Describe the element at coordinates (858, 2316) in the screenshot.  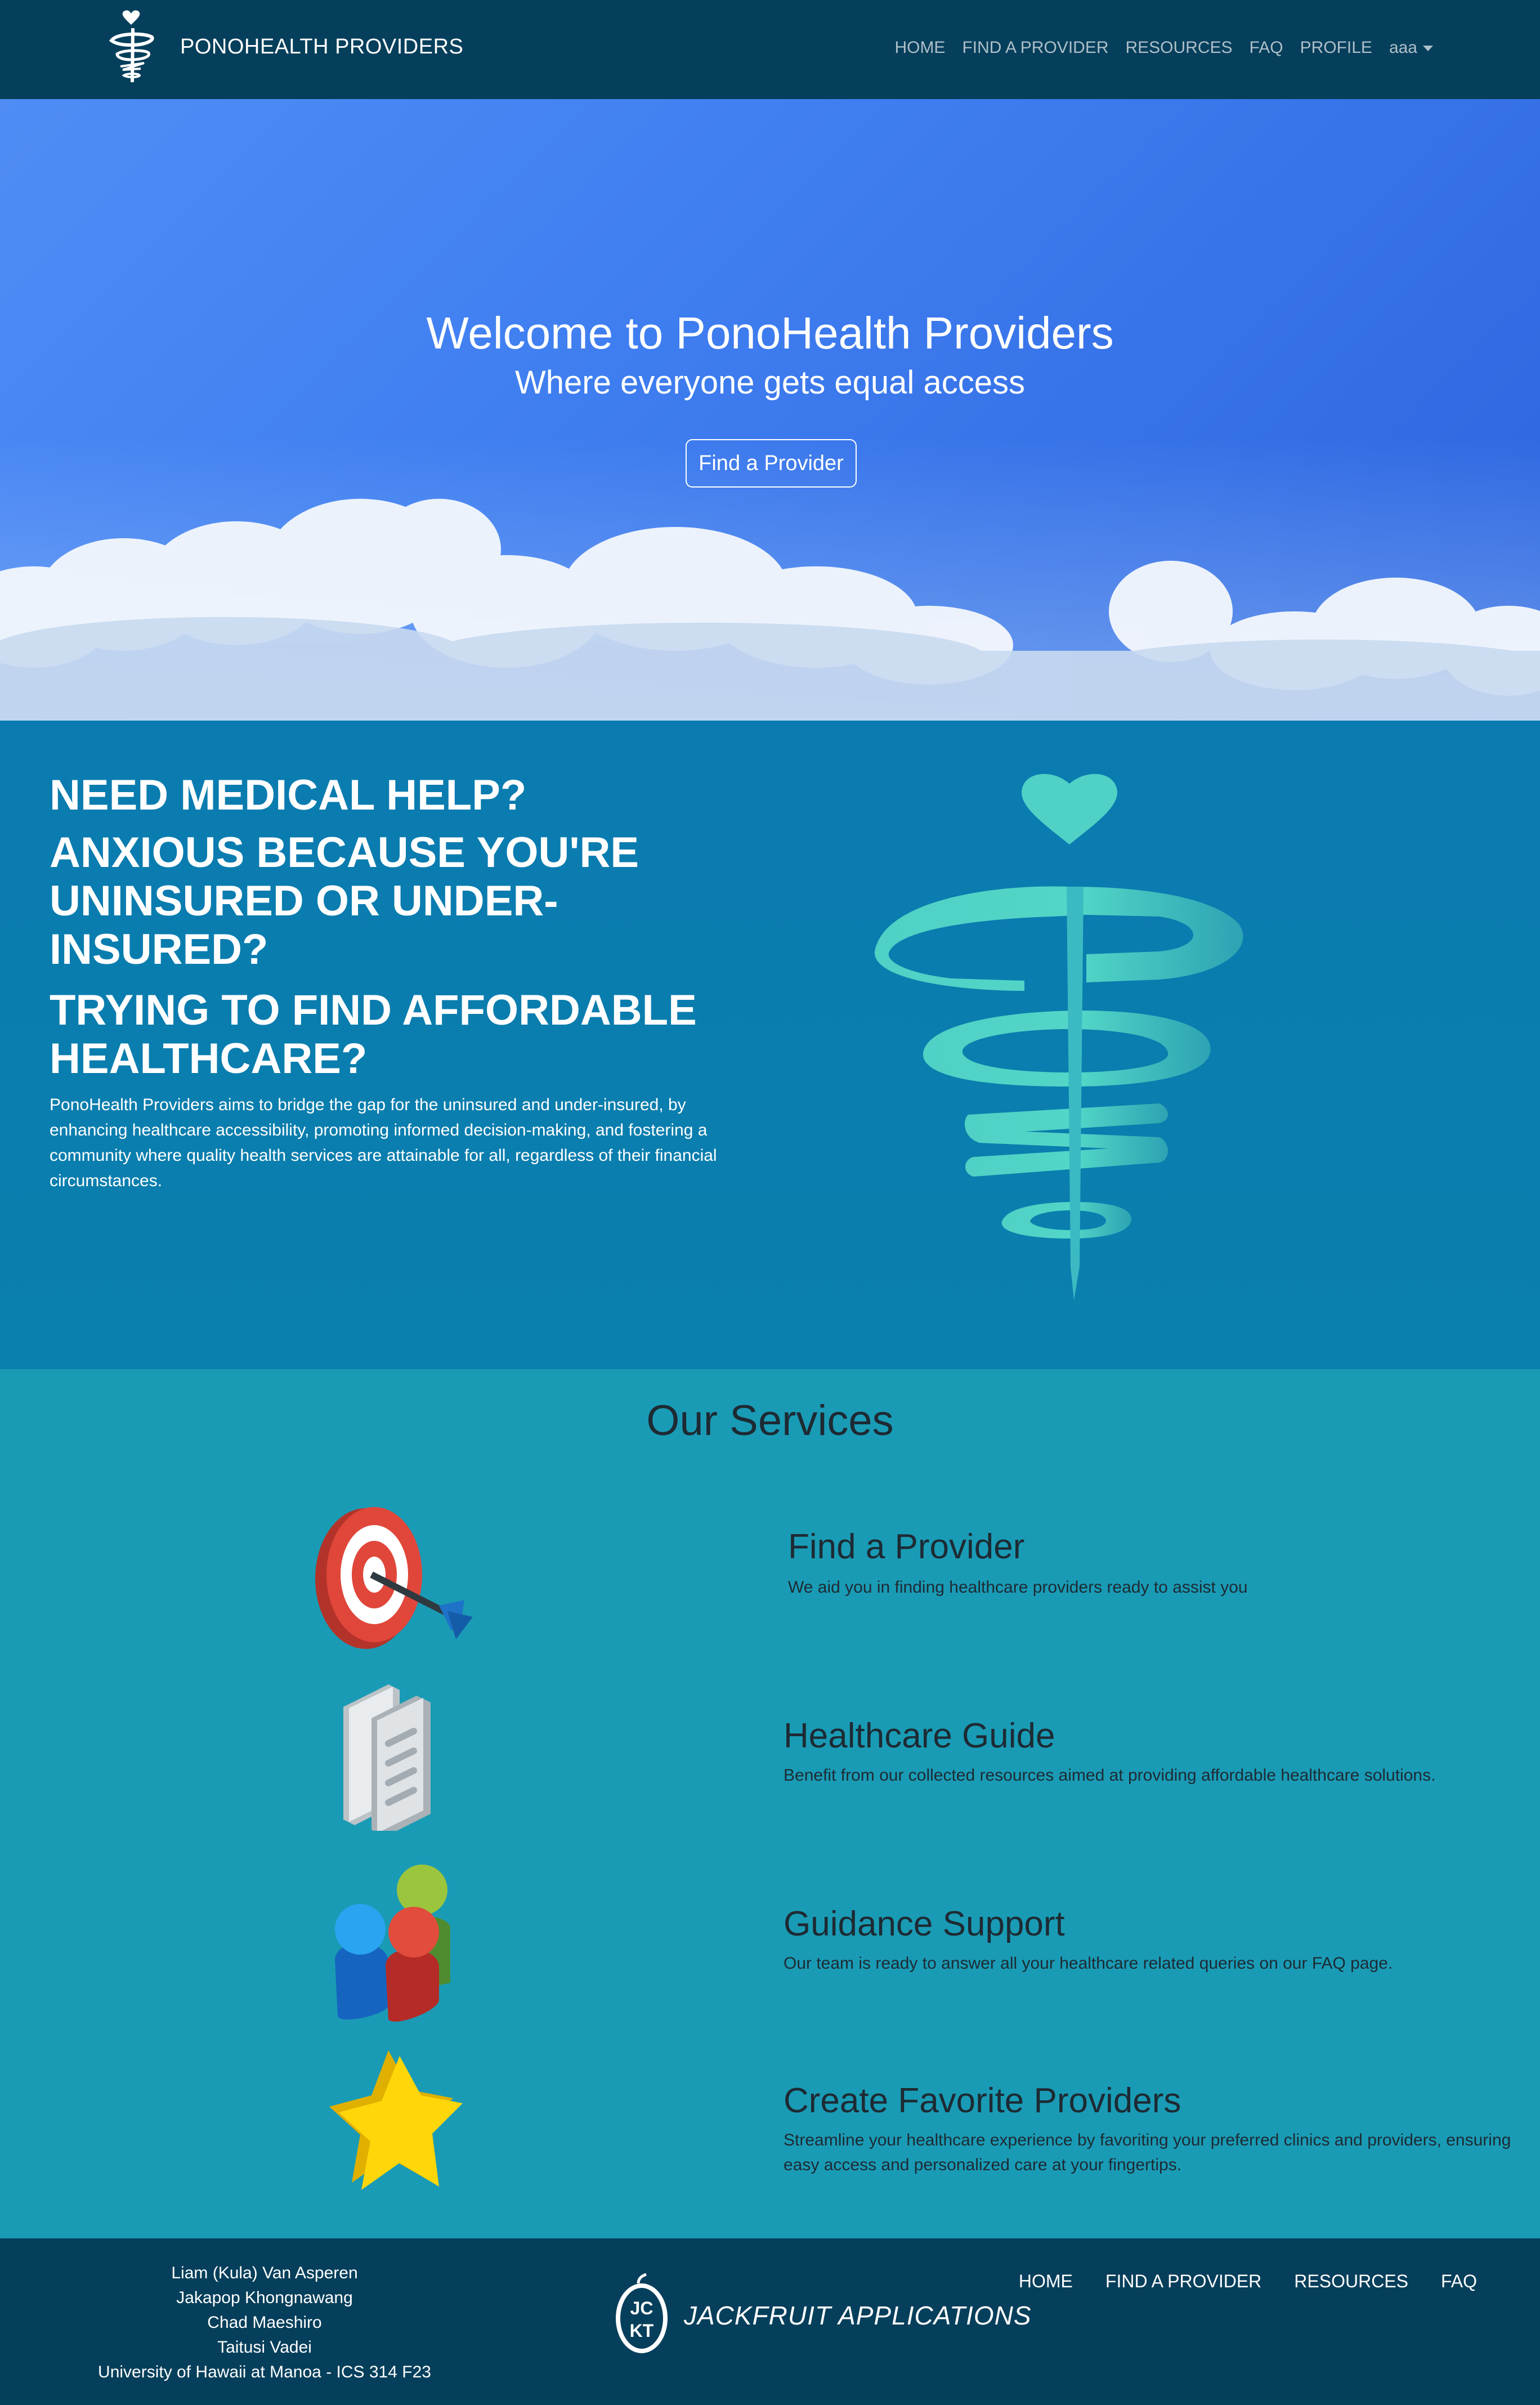
I see `jackfruit-brand: JACKFRUIT APPLICATIONS` at that location.